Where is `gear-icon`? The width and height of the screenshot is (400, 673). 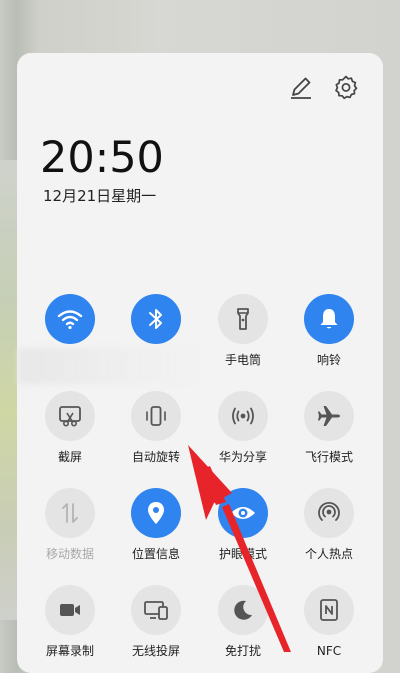 gear-icon is located at coordinates (346, 87).